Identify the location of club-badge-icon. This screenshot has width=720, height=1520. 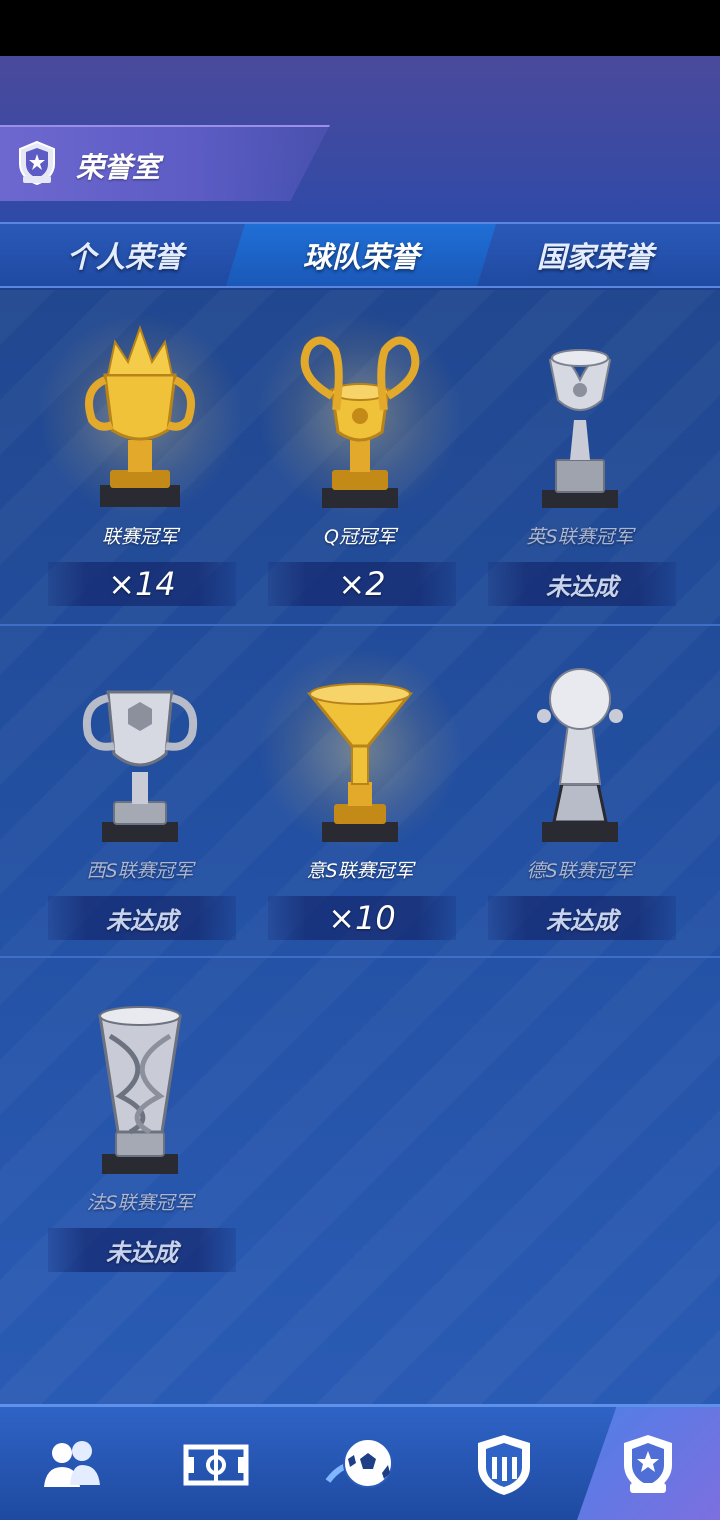
(504, 1465).